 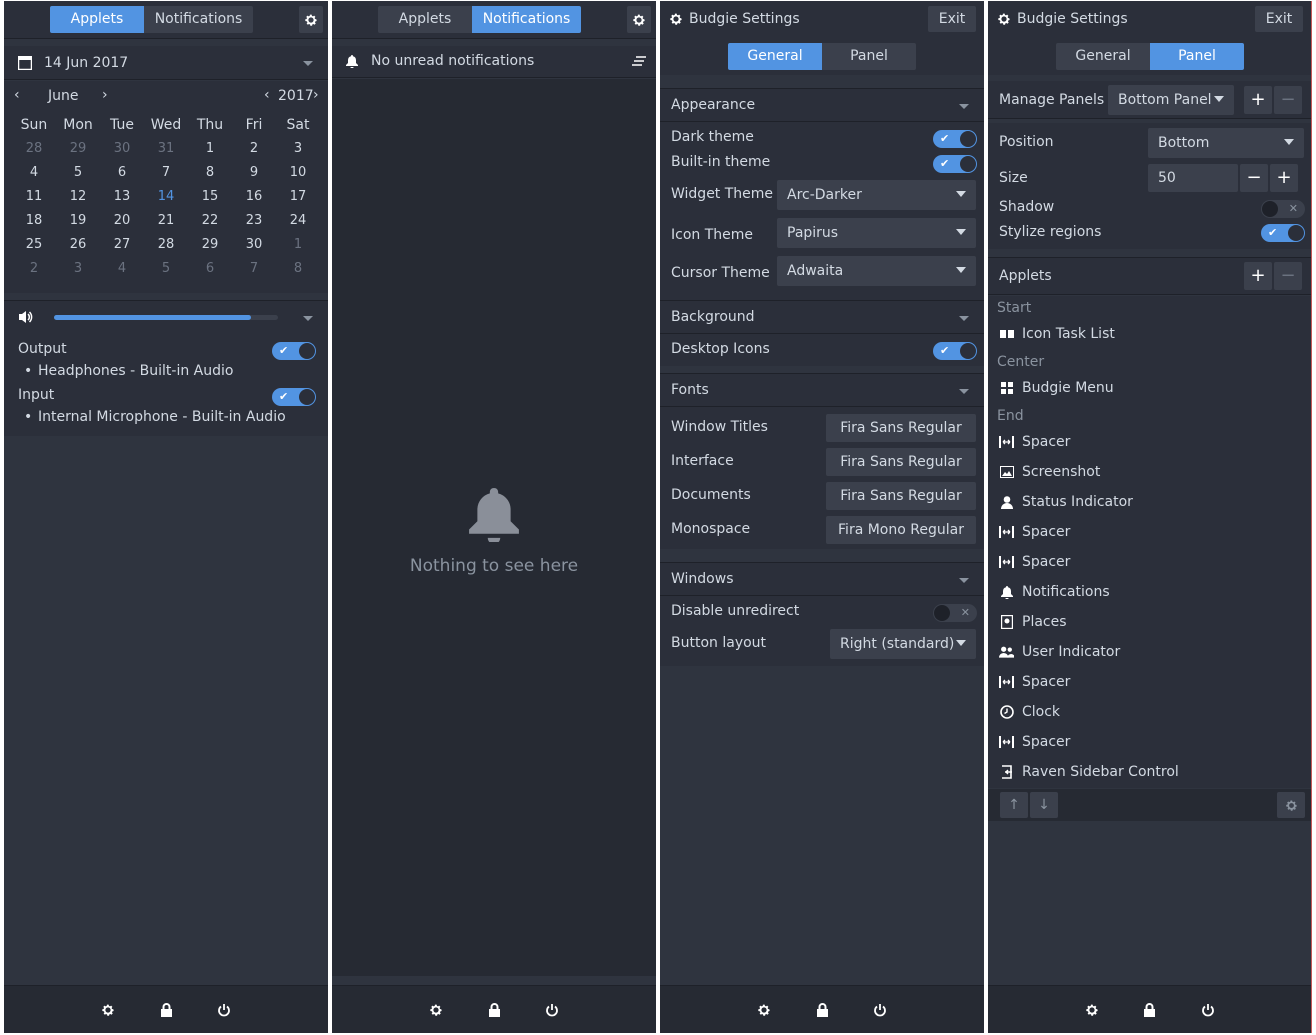 I want to click on applet-list-item: Raven Sidebar Control, so click(x=1089, y=772).